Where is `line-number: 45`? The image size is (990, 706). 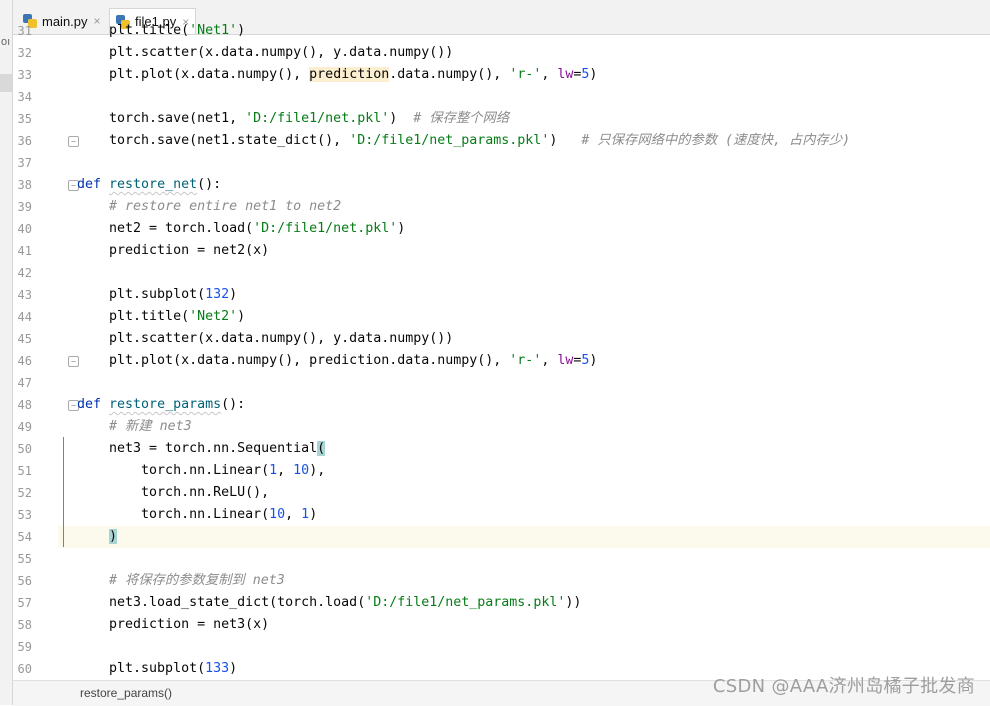 line-number: 45 is located at coordinates (24, 339).